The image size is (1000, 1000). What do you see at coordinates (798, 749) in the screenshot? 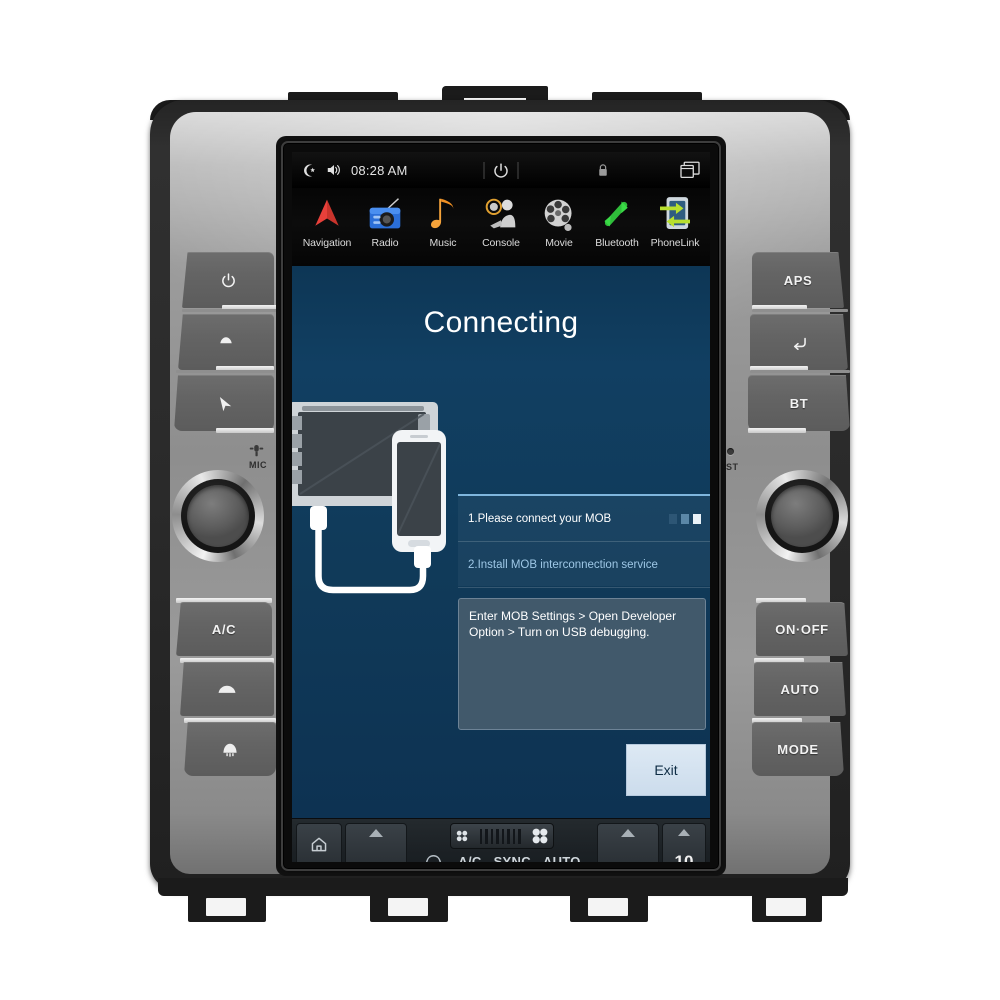
I see `hard-button-mode: MODE` at bounding box center [798, 749].